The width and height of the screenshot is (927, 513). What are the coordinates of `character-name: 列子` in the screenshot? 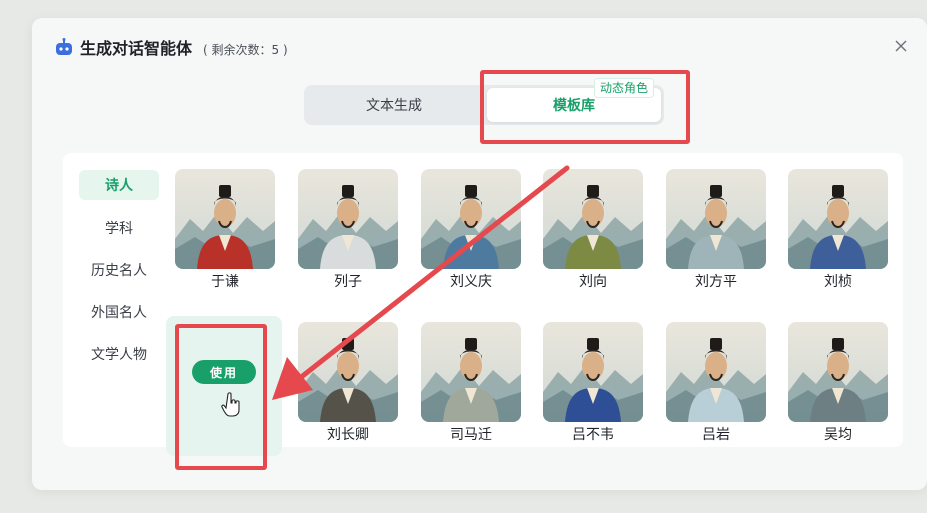 It's located at (348, 282).